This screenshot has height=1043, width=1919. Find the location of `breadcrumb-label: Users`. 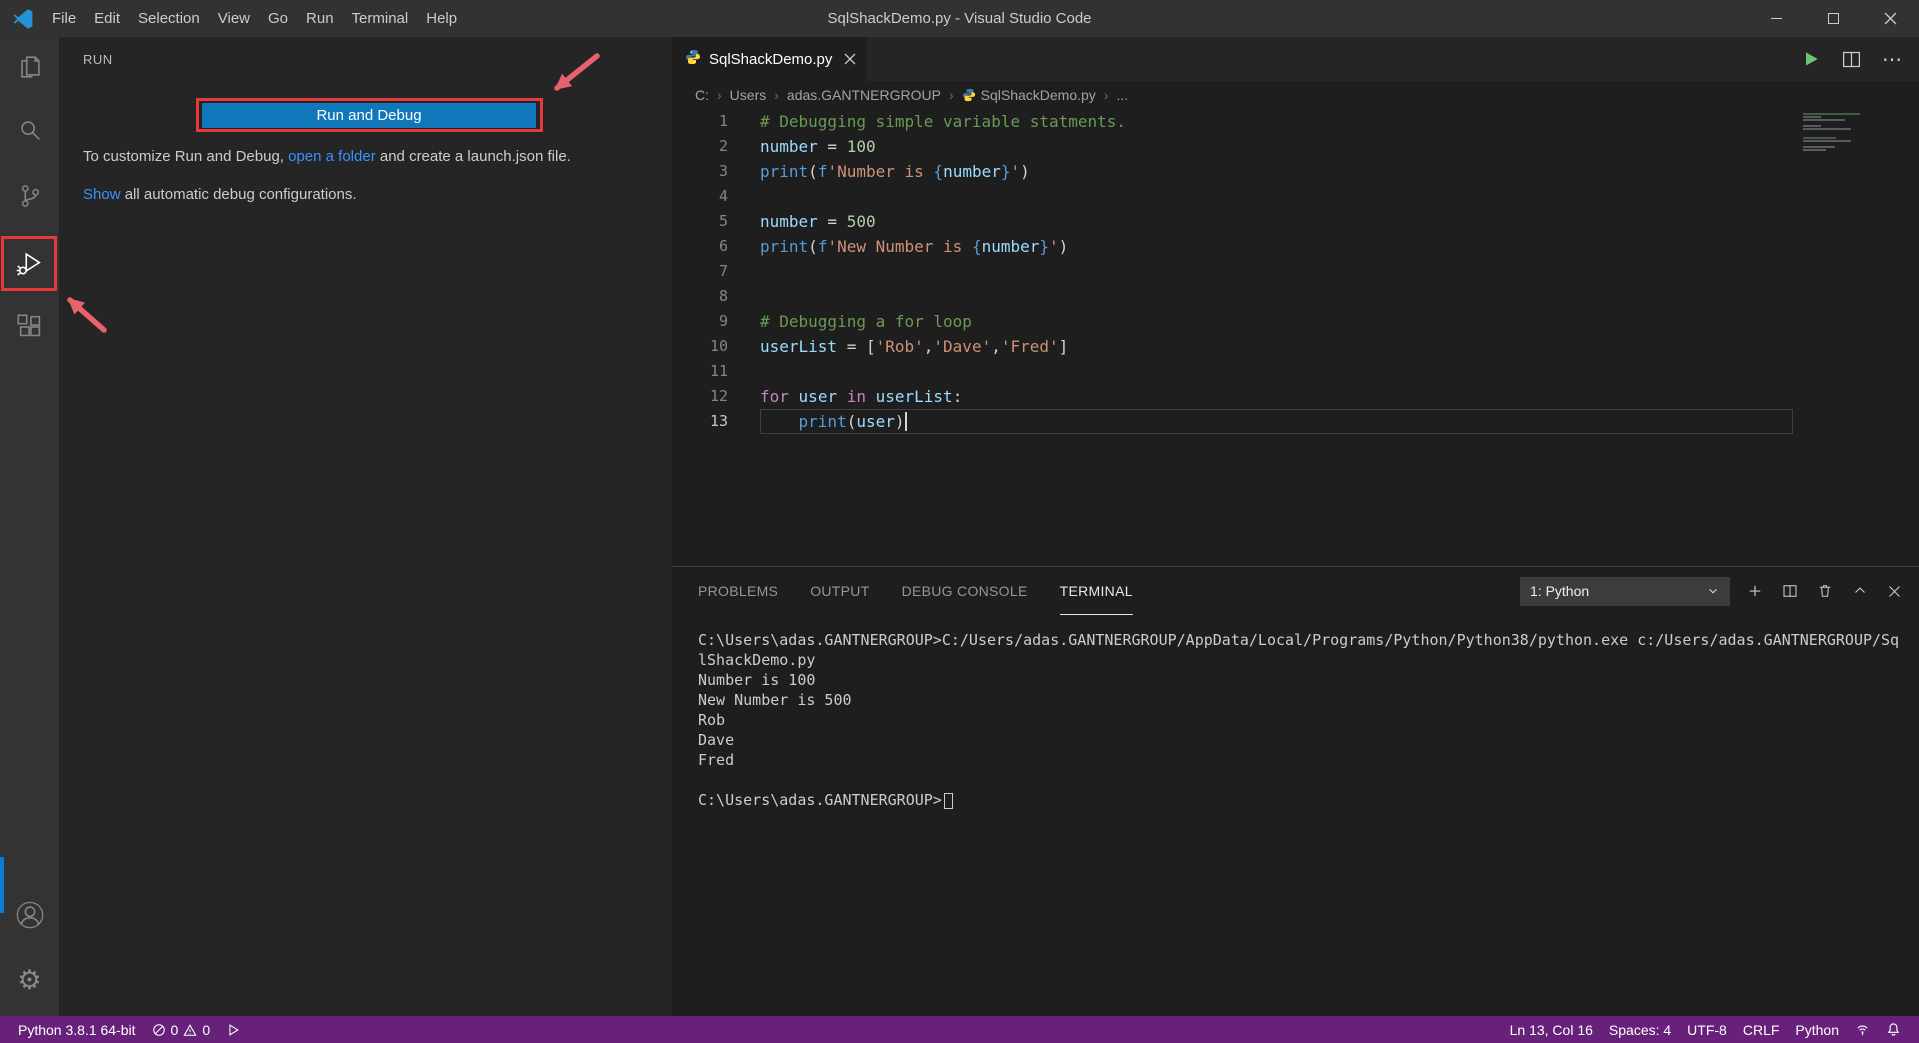

breadcrumb-label: Users is located at coordinates (748, 95).